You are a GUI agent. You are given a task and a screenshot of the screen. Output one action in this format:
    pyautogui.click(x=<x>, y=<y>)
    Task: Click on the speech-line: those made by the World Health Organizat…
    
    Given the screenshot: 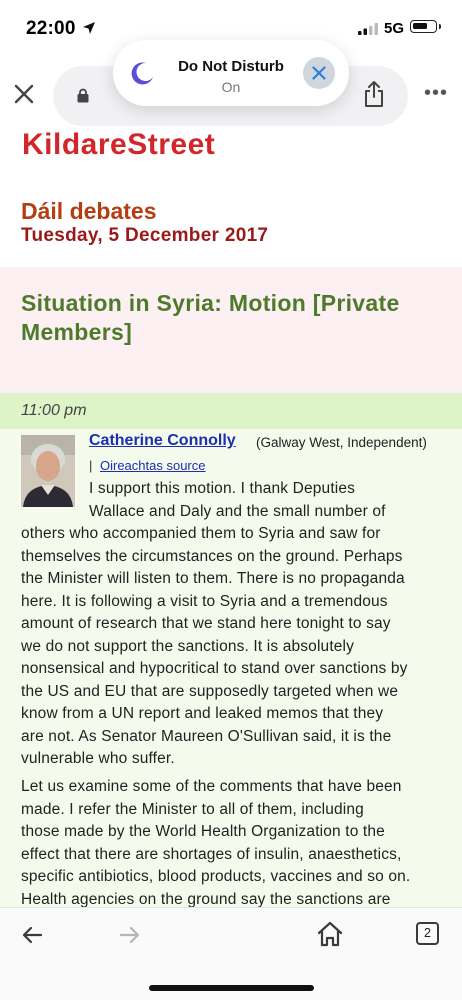 What is the action you would take?
    pyautogui.click(x=203, y=831)
    